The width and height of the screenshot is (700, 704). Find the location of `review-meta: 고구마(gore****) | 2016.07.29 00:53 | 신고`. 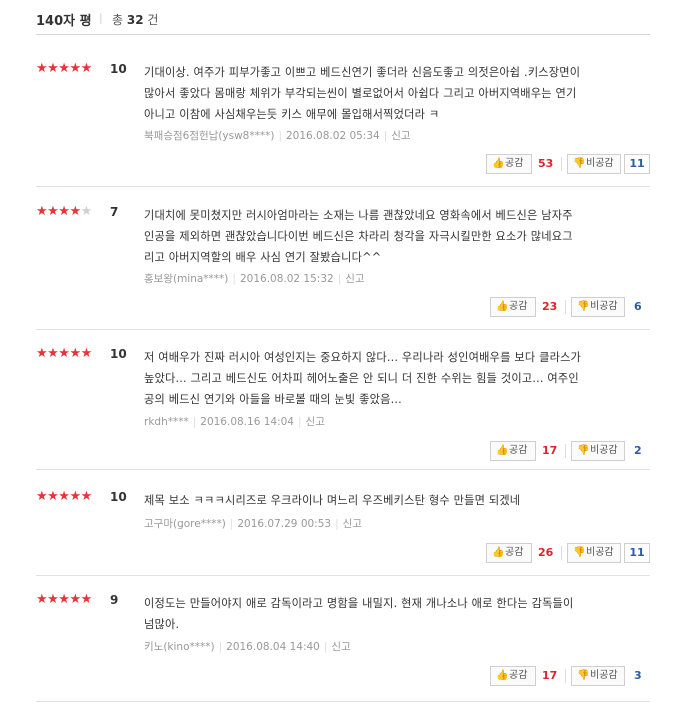

review-meta: 고구마(gore****) | 2016.07.29 00:53 | 신고 is located at coordinates (253, 524).